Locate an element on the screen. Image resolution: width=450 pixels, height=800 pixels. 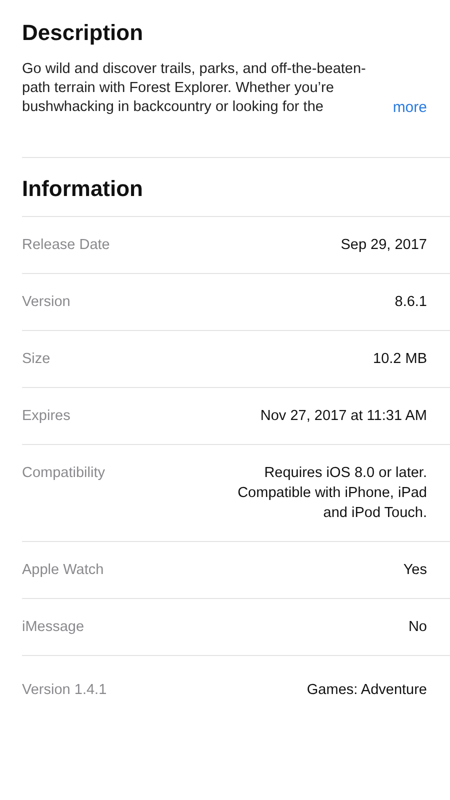
info-label: Version 1.4.1 is located at coordinates (64, 690).